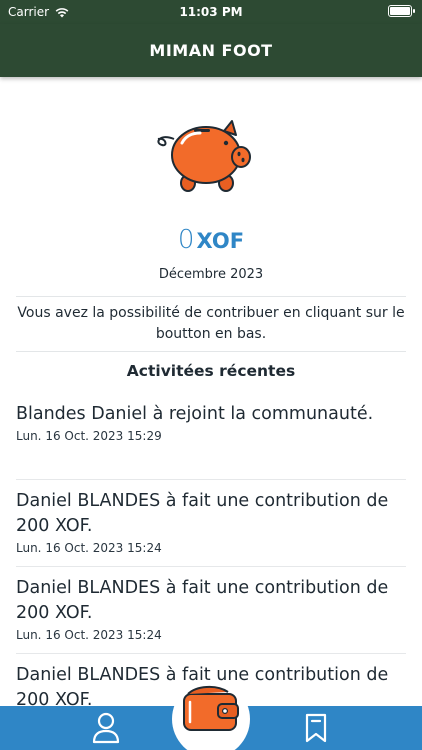 This screenshot has height=750, width=422. I want to click on status-time: 11:03 PM, so click(211, 12).